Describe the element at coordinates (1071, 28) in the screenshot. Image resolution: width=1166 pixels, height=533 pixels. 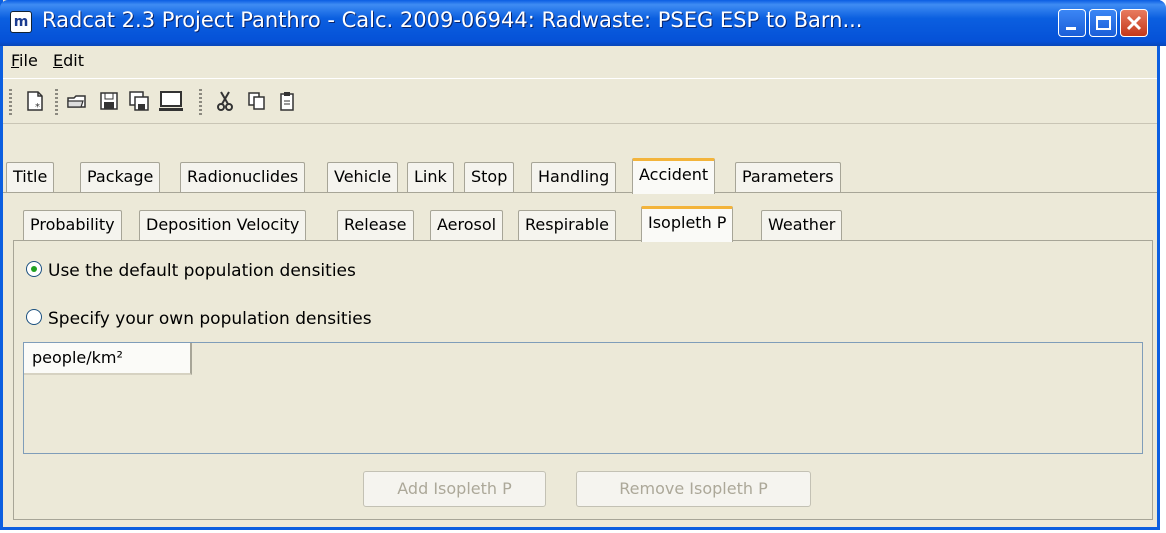
I see `minimize-icon` at that location.